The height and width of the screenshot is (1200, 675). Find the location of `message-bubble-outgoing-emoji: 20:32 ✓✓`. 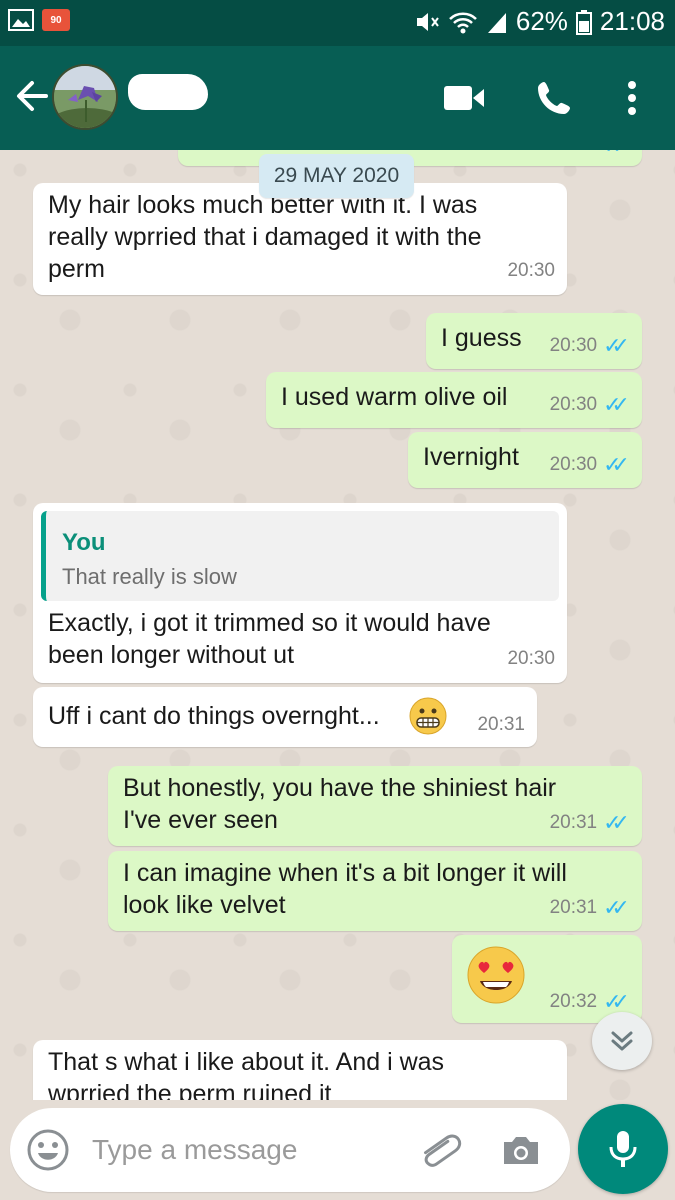

message-bubble-outgoing-emoji: 20:32 ✓✓ is located at coordinates (547, 979).